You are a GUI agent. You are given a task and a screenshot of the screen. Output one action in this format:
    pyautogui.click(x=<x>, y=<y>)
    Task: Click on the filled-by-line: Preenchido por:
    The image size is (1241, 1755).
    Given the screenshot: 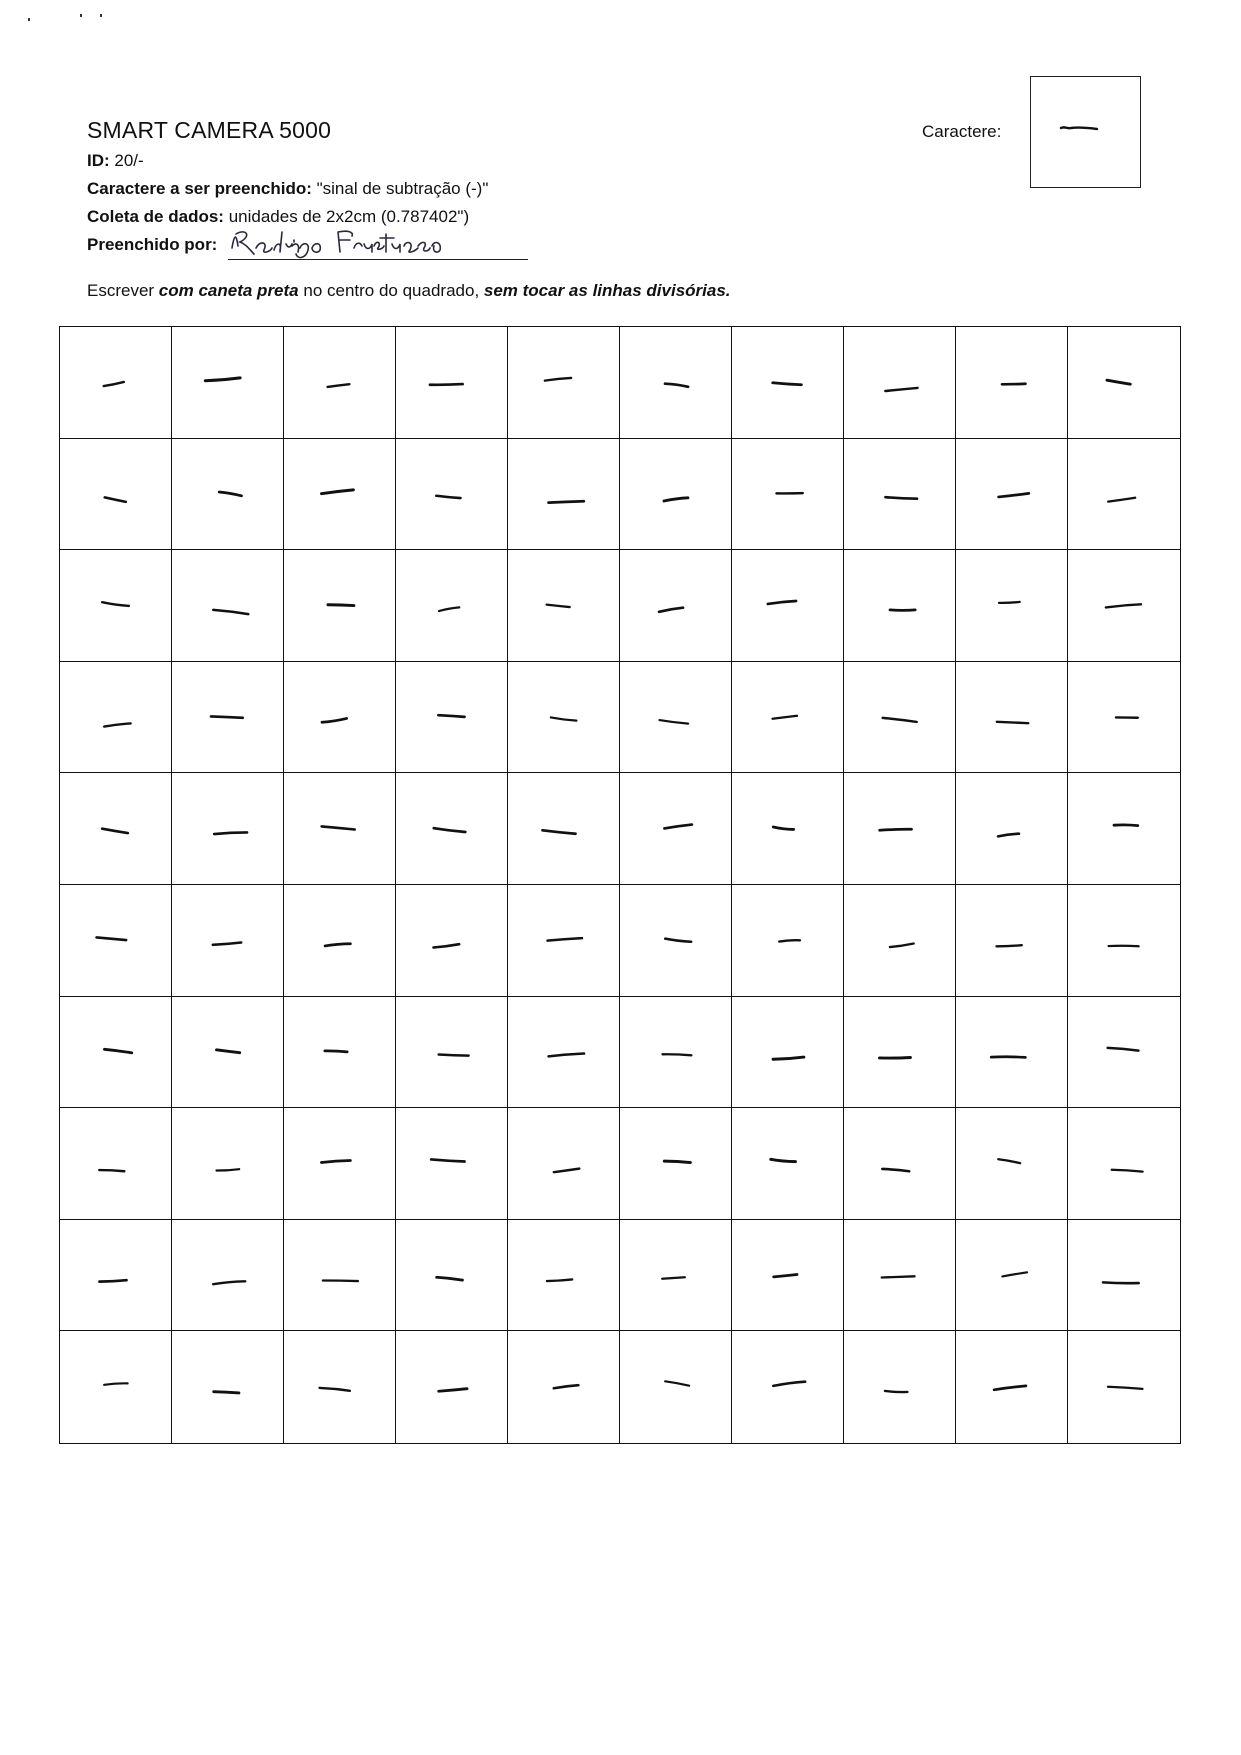 What is the action you would take?
    pyautogui.click(x=152, y=245)
    